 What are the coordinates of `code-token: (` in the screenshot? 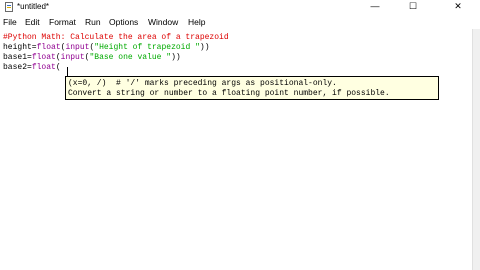 It's located at (58, 67).